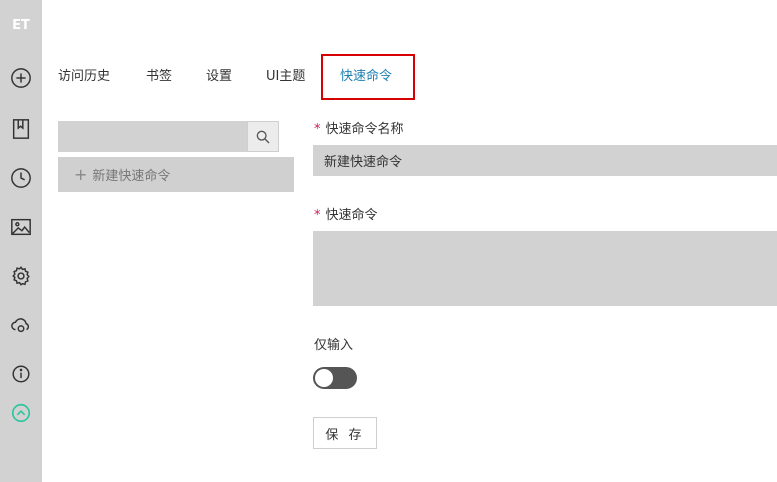 This screenshot has width=777, height=482. Describe the element at coordinates (21, 413) in the screenshot. I see `collapse-up-icon` at that location.